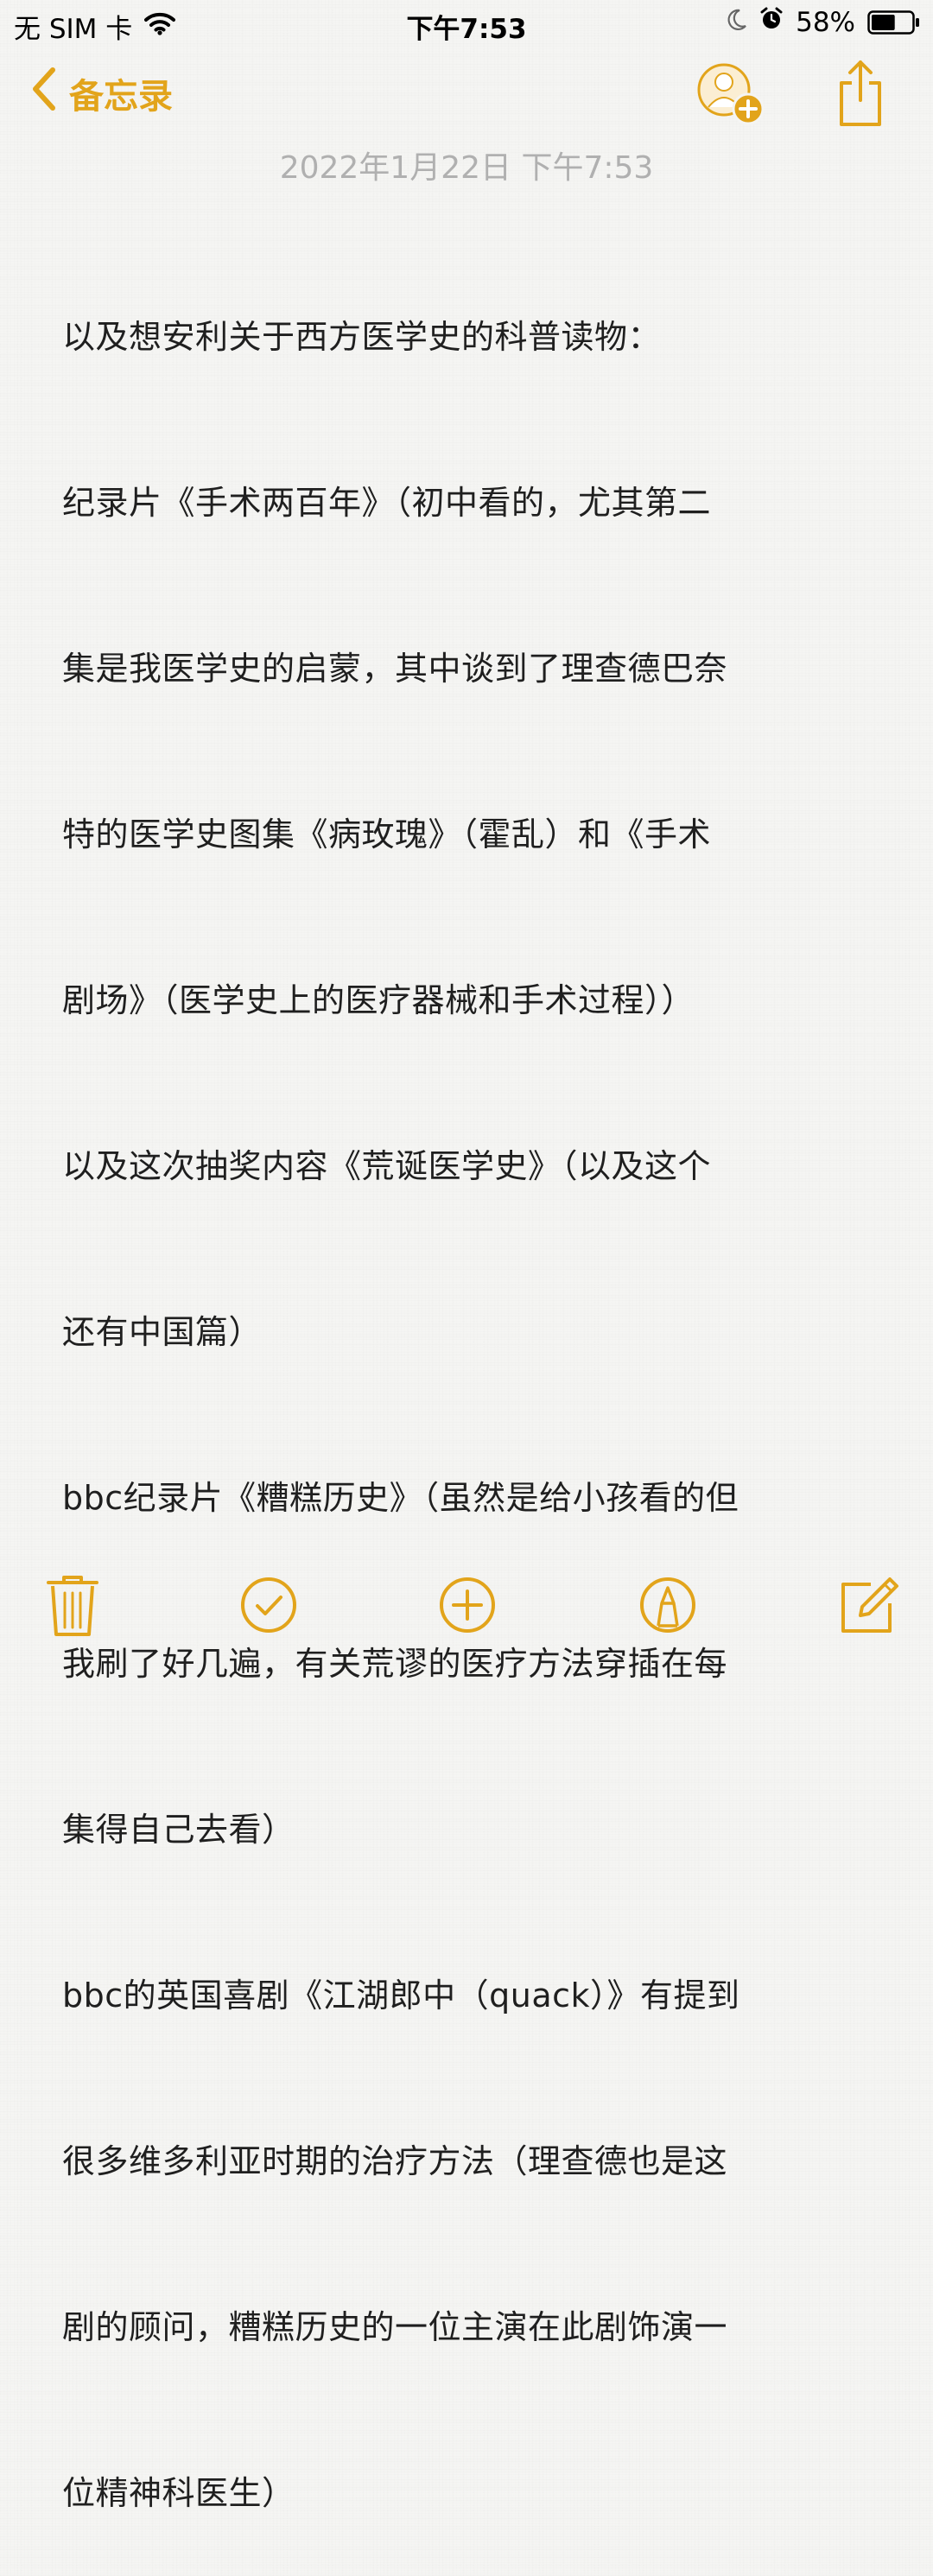 This screenshot has width=933, height=2576. I want to click on add-icon, so click(468, 1610).